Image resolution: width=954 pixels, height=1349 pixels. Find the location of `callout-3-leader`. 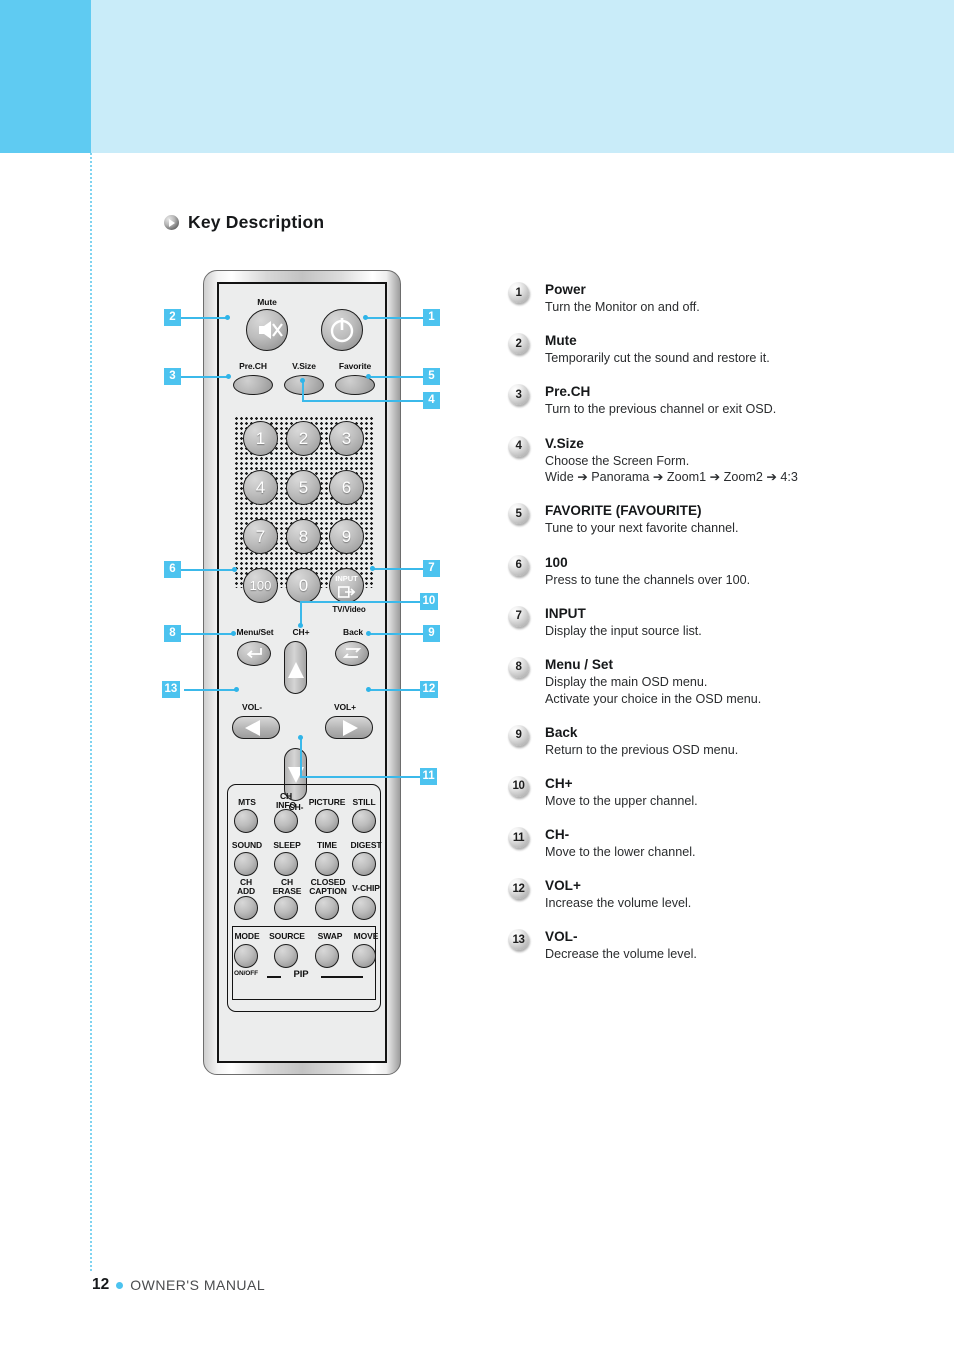

callout-3-leader is located at coordinates (204, 377).